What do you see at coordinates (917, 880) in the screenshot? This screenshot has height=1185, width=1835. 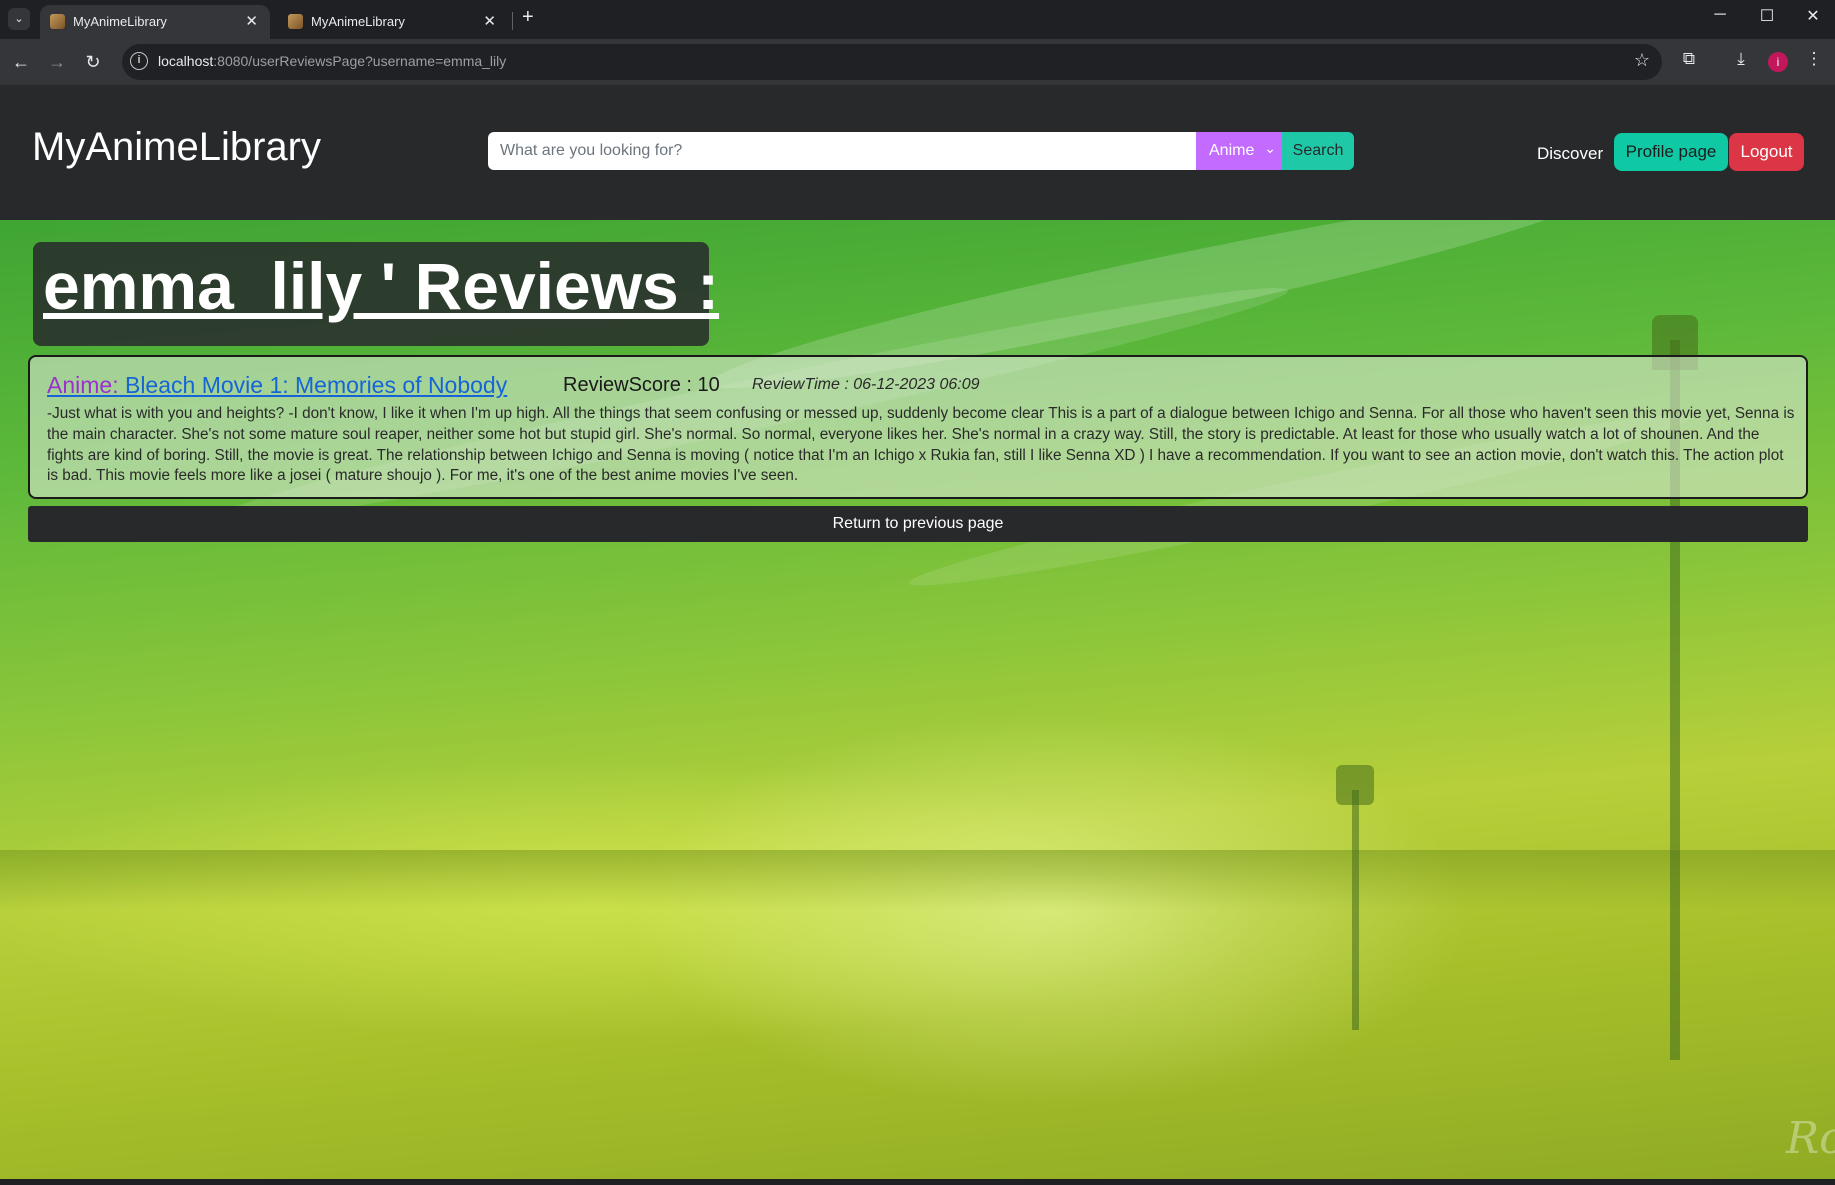 I see `city-skyline` at bounding box center [917, 880].